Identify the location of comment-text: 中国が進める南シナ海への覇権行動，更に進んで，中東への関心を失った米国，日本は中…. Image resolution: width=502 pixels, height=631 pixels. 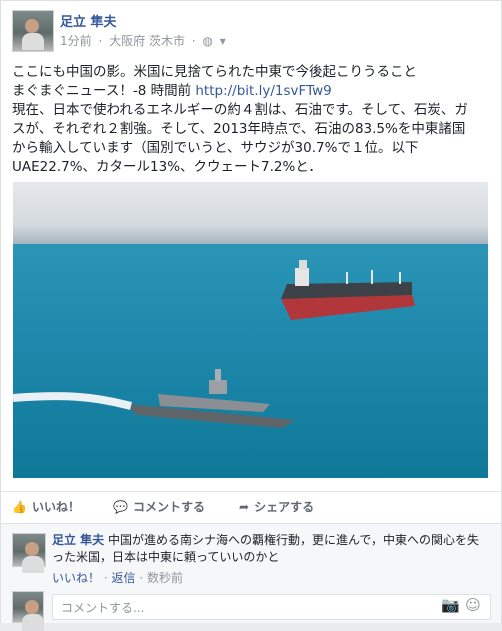
(265, 548).